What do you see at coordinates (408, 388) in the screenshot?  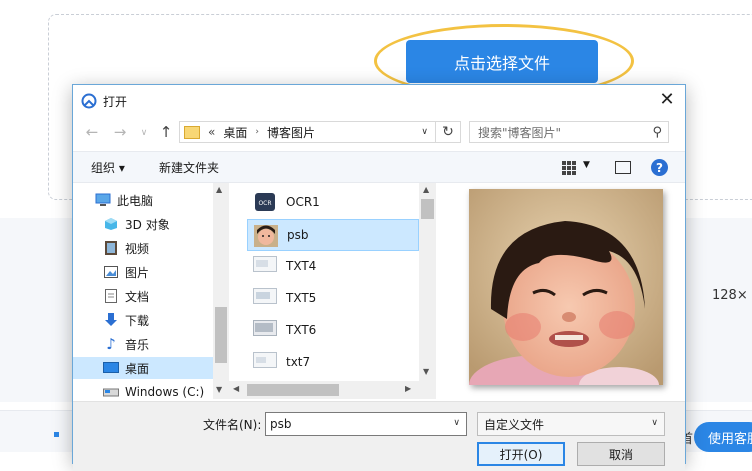 I see `scroll-right-icon: ▶` at bounding box center [408, 388].